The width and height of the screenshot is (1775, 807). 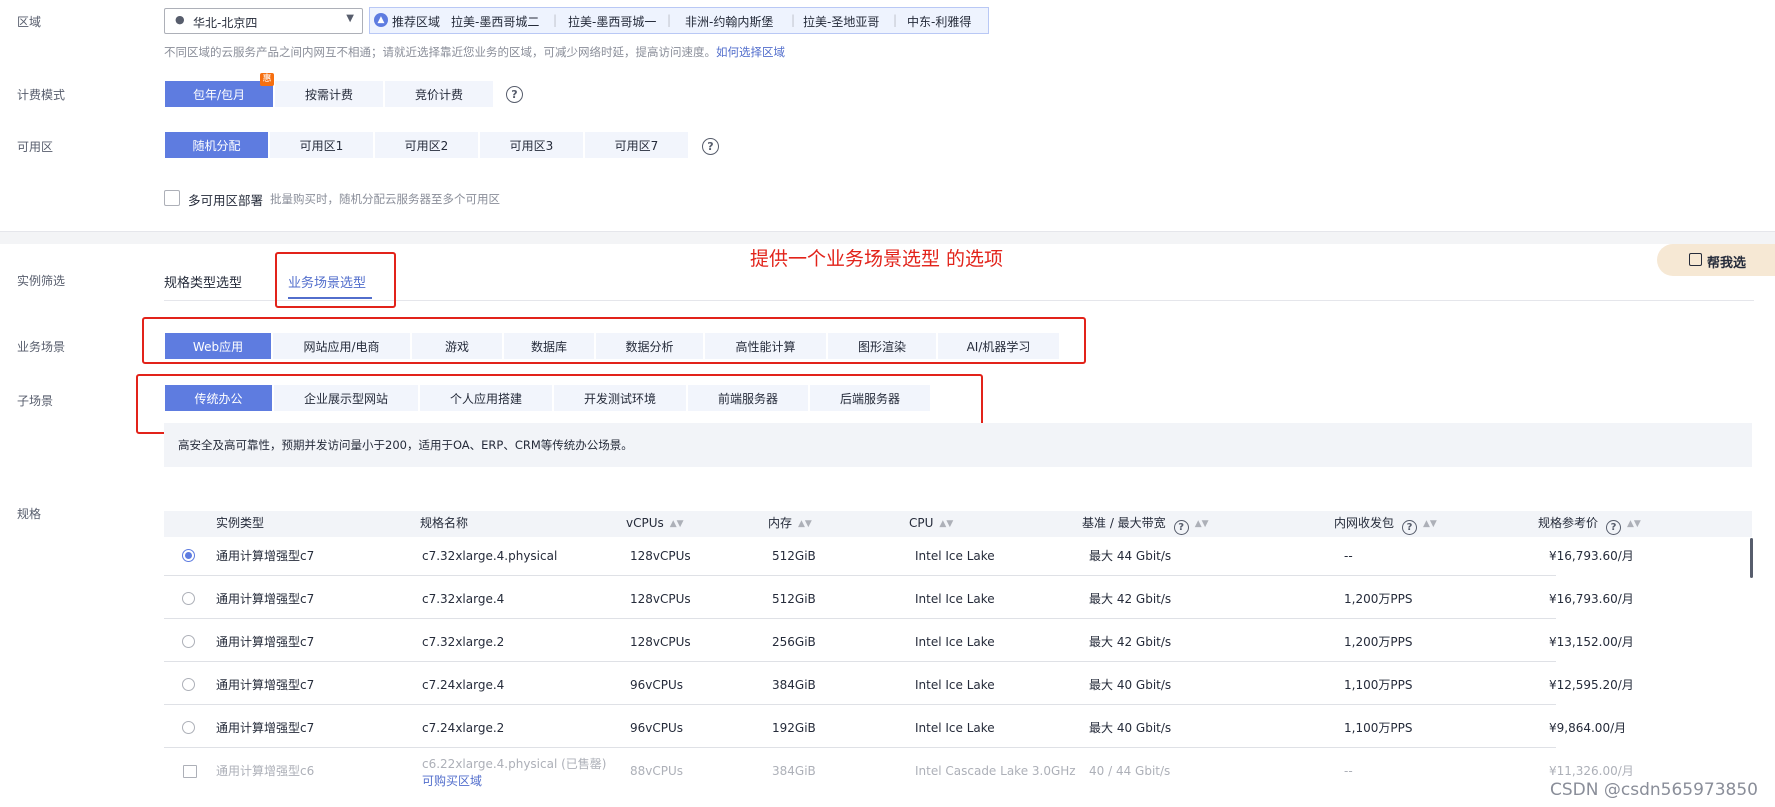 What do you see at coordinates (1654, 790) in the screenshot?
I see `watermark: CSDN @csdn565973850` at bounding box center [1654, 790].